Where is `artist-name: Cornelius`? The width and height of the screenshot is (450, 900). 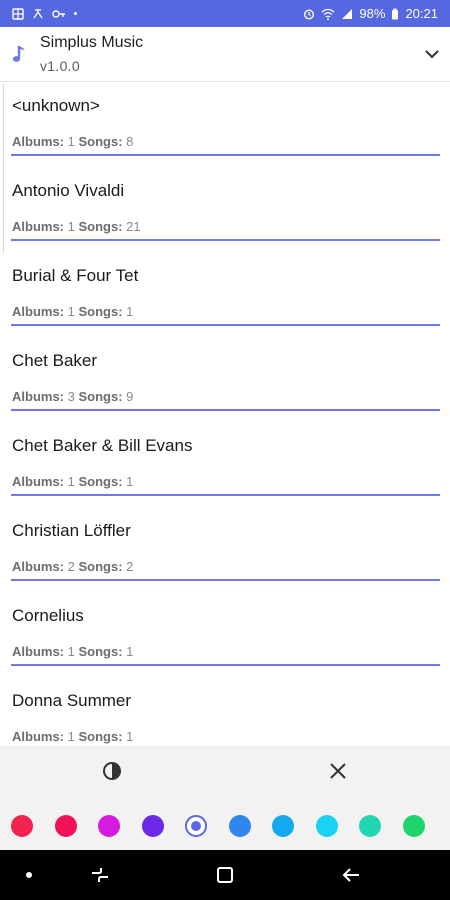
artist-name: Cornelius is located at coordinates (48, 615).